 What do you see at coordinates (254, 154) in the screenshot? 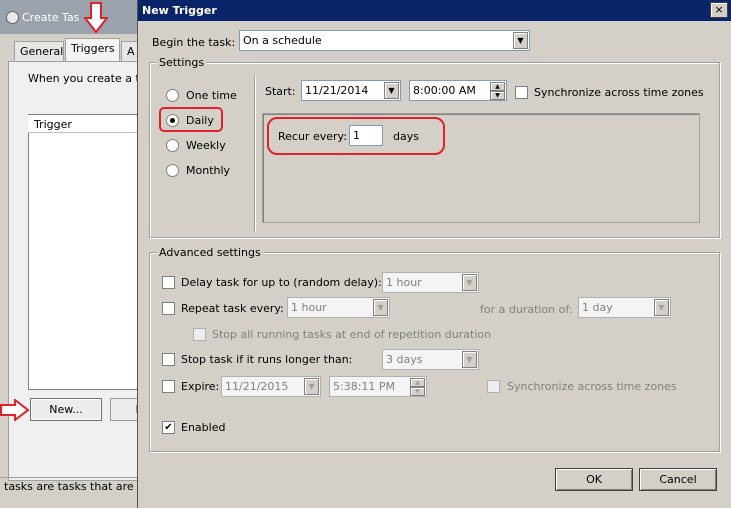
I see `settings-divider` at bounding box center [254, 154].